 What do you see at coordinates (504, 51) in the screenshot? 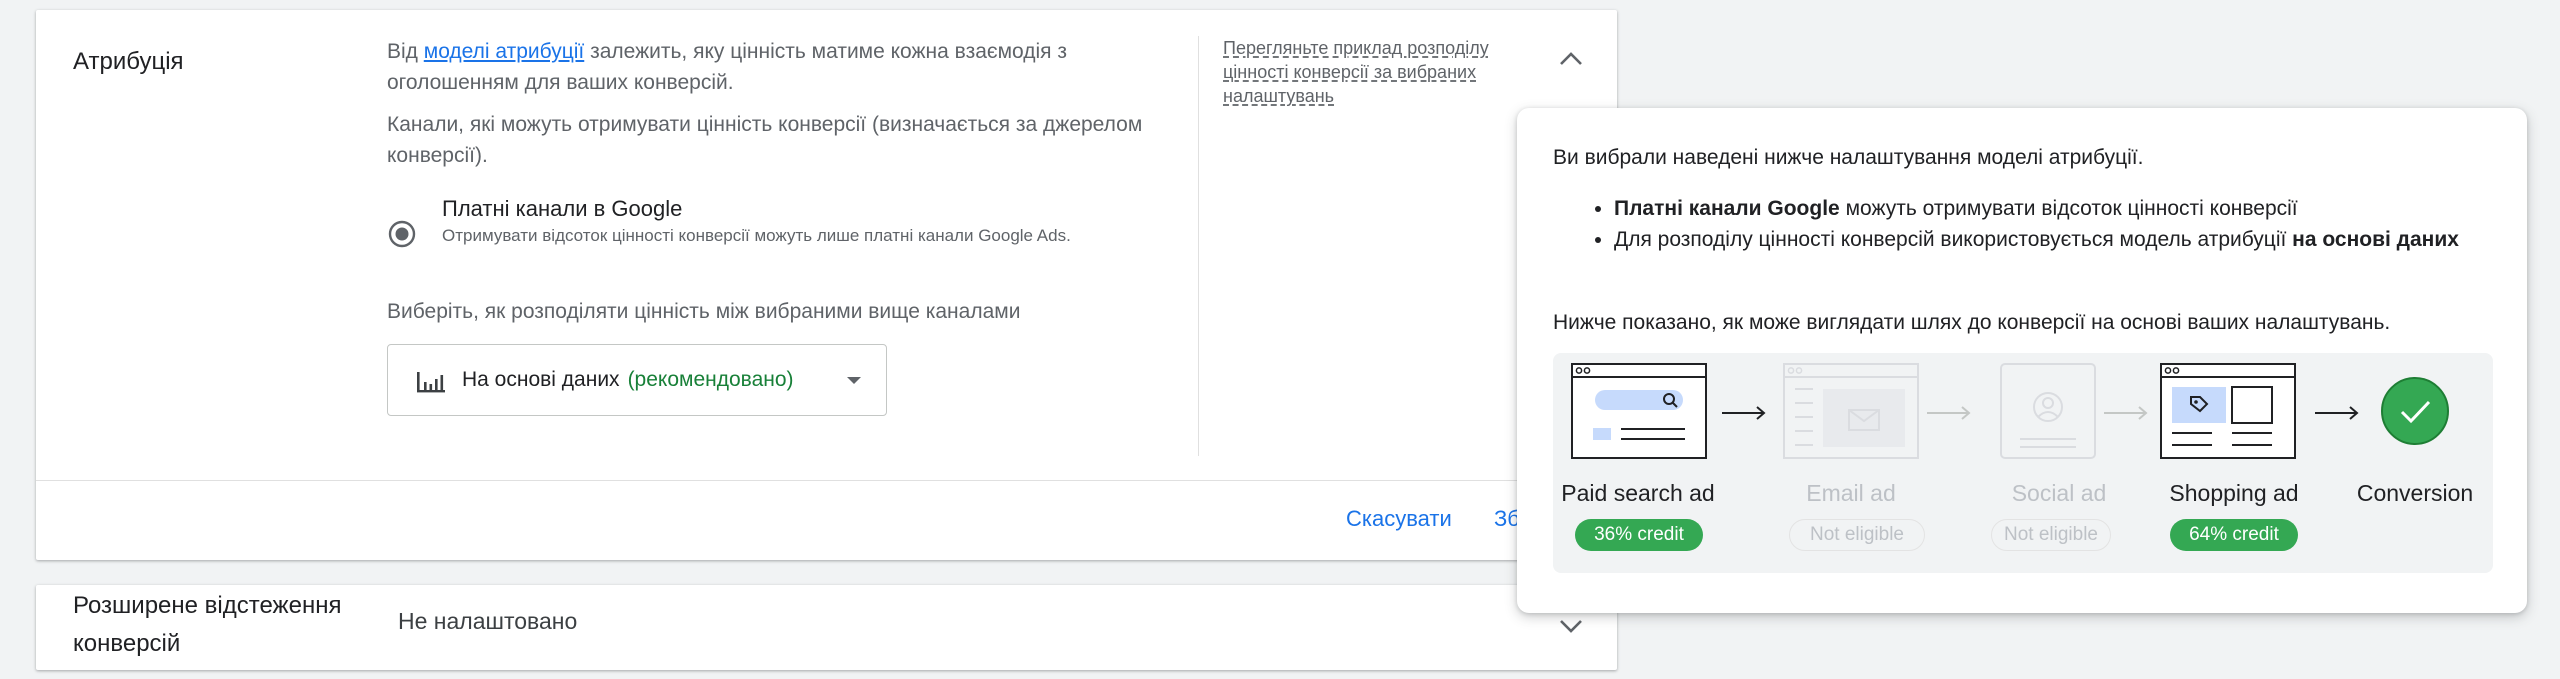
I see `attribution-model-link: моделі атрибуції` at bounding box center [504, 51].